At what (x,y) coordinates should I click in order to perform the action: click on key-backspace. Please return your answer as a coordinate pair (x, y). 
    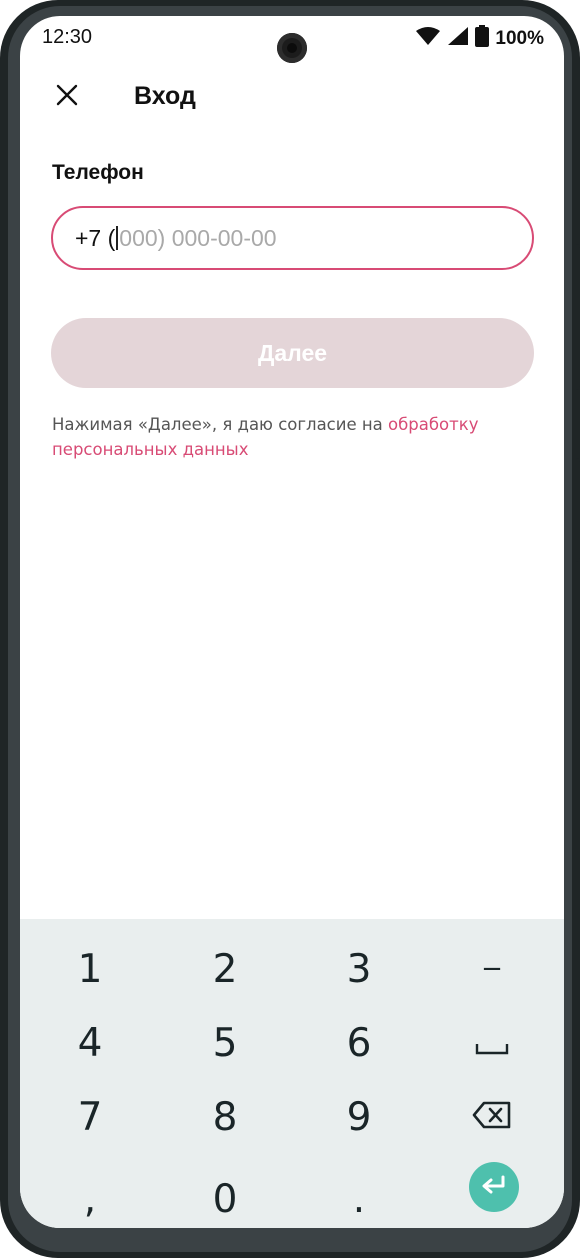
    Looking at the image, I should click on (492, 1117).